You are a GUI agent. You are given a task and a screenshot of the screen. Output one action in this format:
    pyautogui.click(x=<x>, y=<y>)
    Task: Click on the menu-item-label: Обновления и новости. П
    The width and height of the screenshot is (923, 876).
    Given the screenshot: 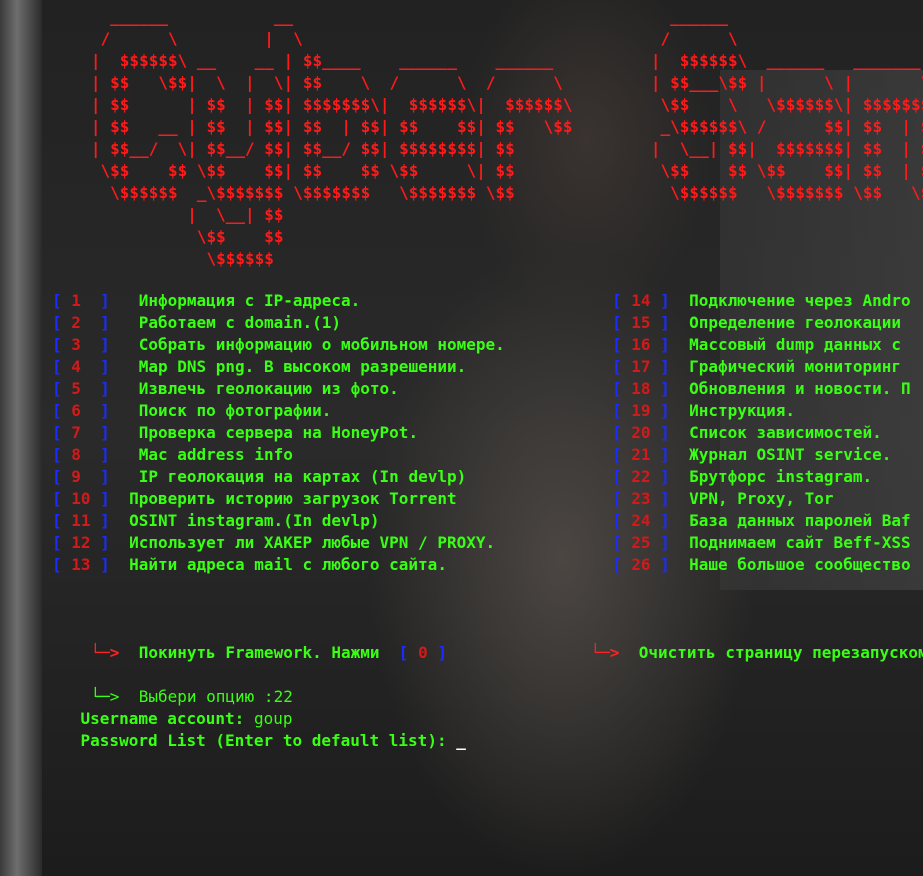 What is the action you would take?
    pyautogui.click(x=800, y=388)
    